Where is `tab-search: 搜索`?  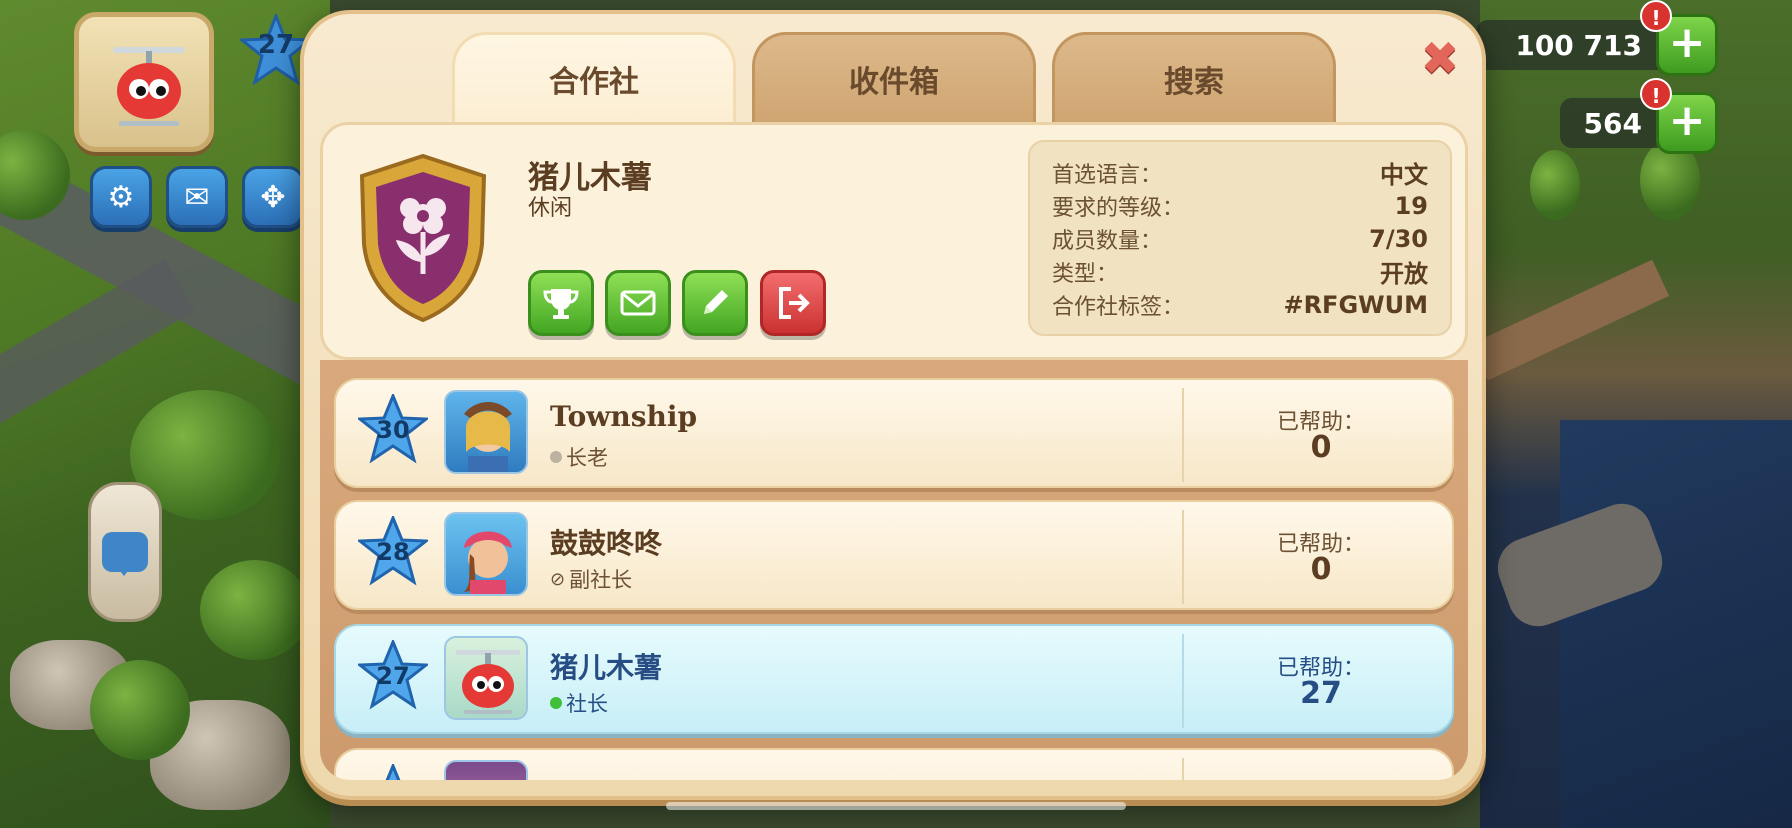
tab-search: 搜索 is located at coordinates (1194, 77).